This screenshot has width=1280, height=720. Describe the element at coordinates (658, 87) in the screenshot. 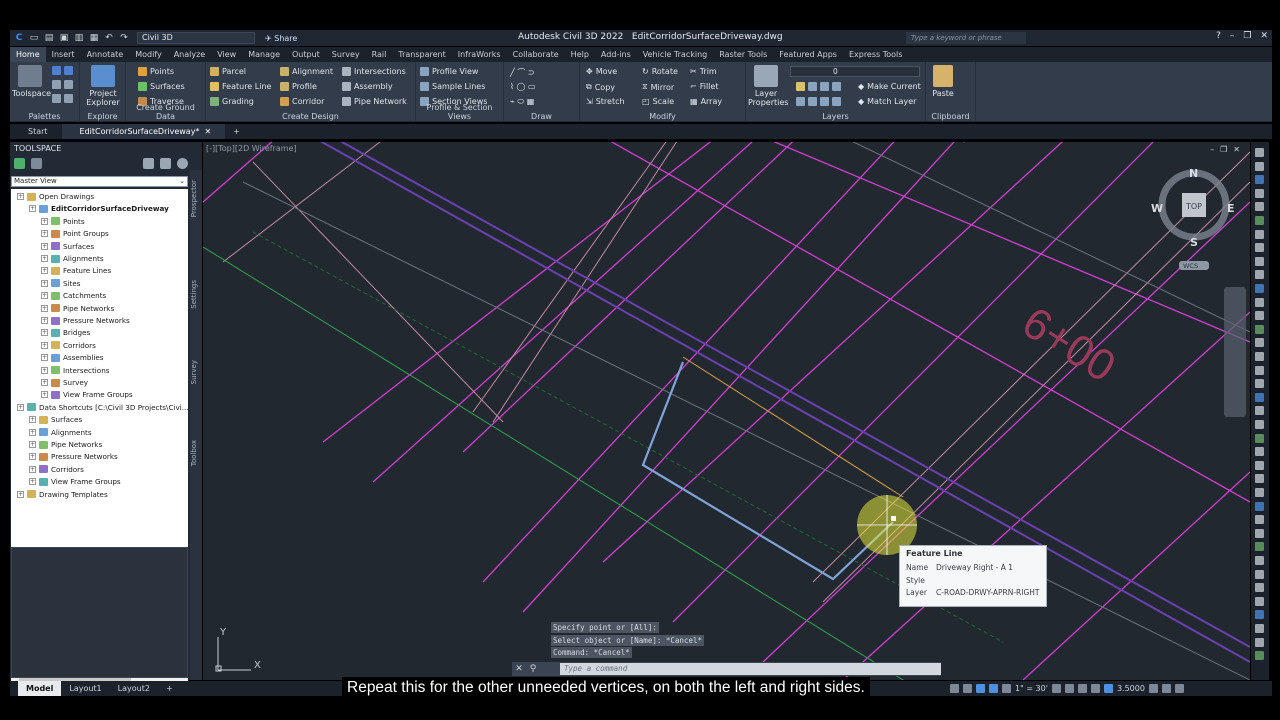

I see `mirror-button: ⧖ Mirror` at that location.